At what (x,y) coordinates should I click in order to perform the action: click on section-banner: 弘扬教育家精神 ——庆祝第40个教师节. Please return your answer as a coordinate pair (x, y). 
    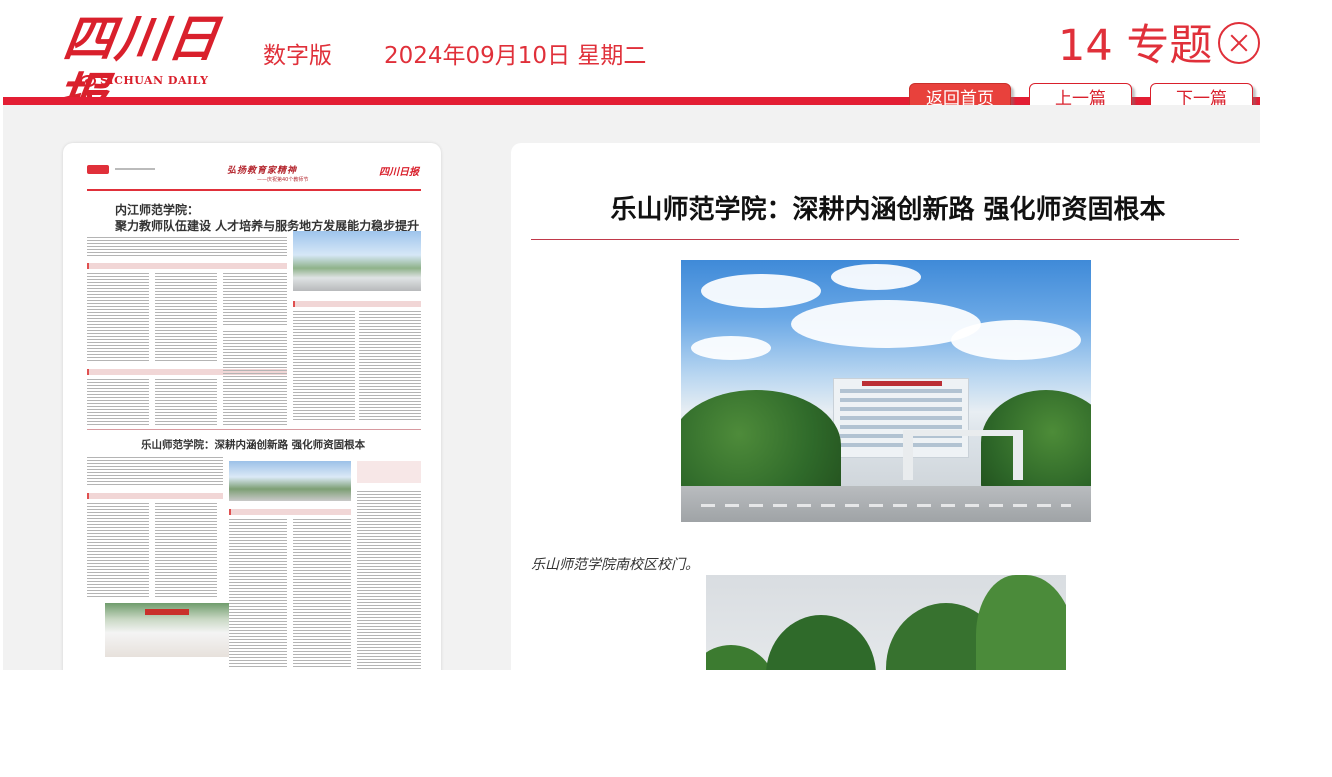
    Looking at the image, I should click on (260, 174).